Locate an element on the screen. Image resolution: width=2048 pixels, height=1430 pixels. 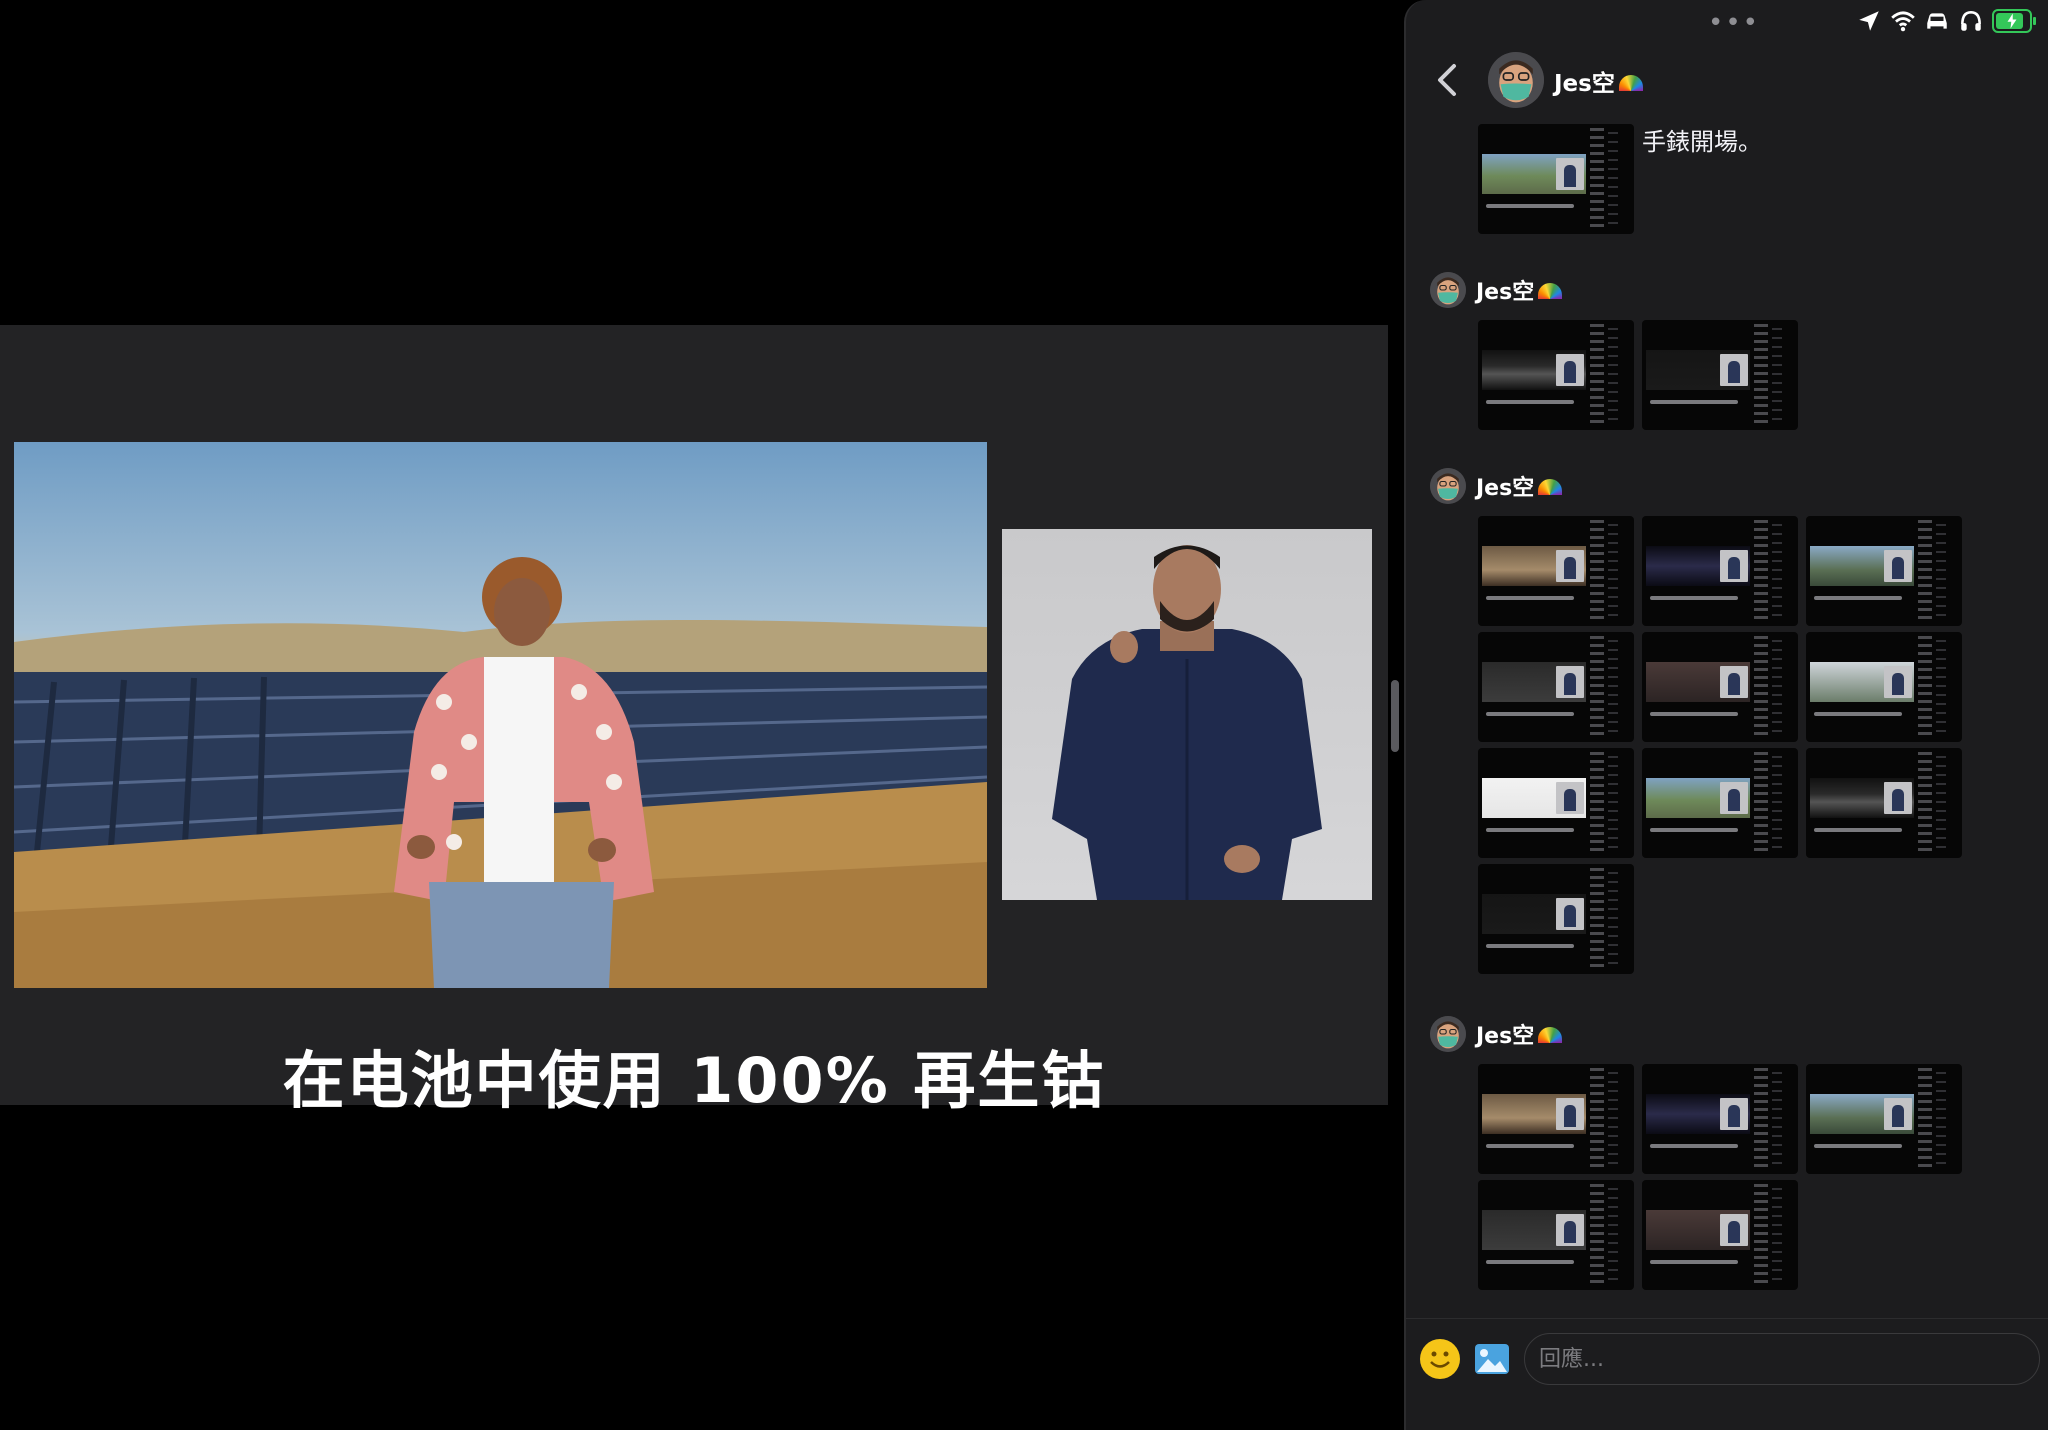
contact-name: Jes空 is located at coordinates (1598, 81).